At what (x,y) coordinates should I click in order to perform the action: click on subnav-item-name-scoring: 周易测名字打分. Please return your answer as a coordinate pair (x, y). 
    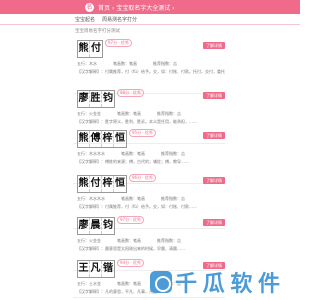
    Looking at the image, I should click on (119, 19).